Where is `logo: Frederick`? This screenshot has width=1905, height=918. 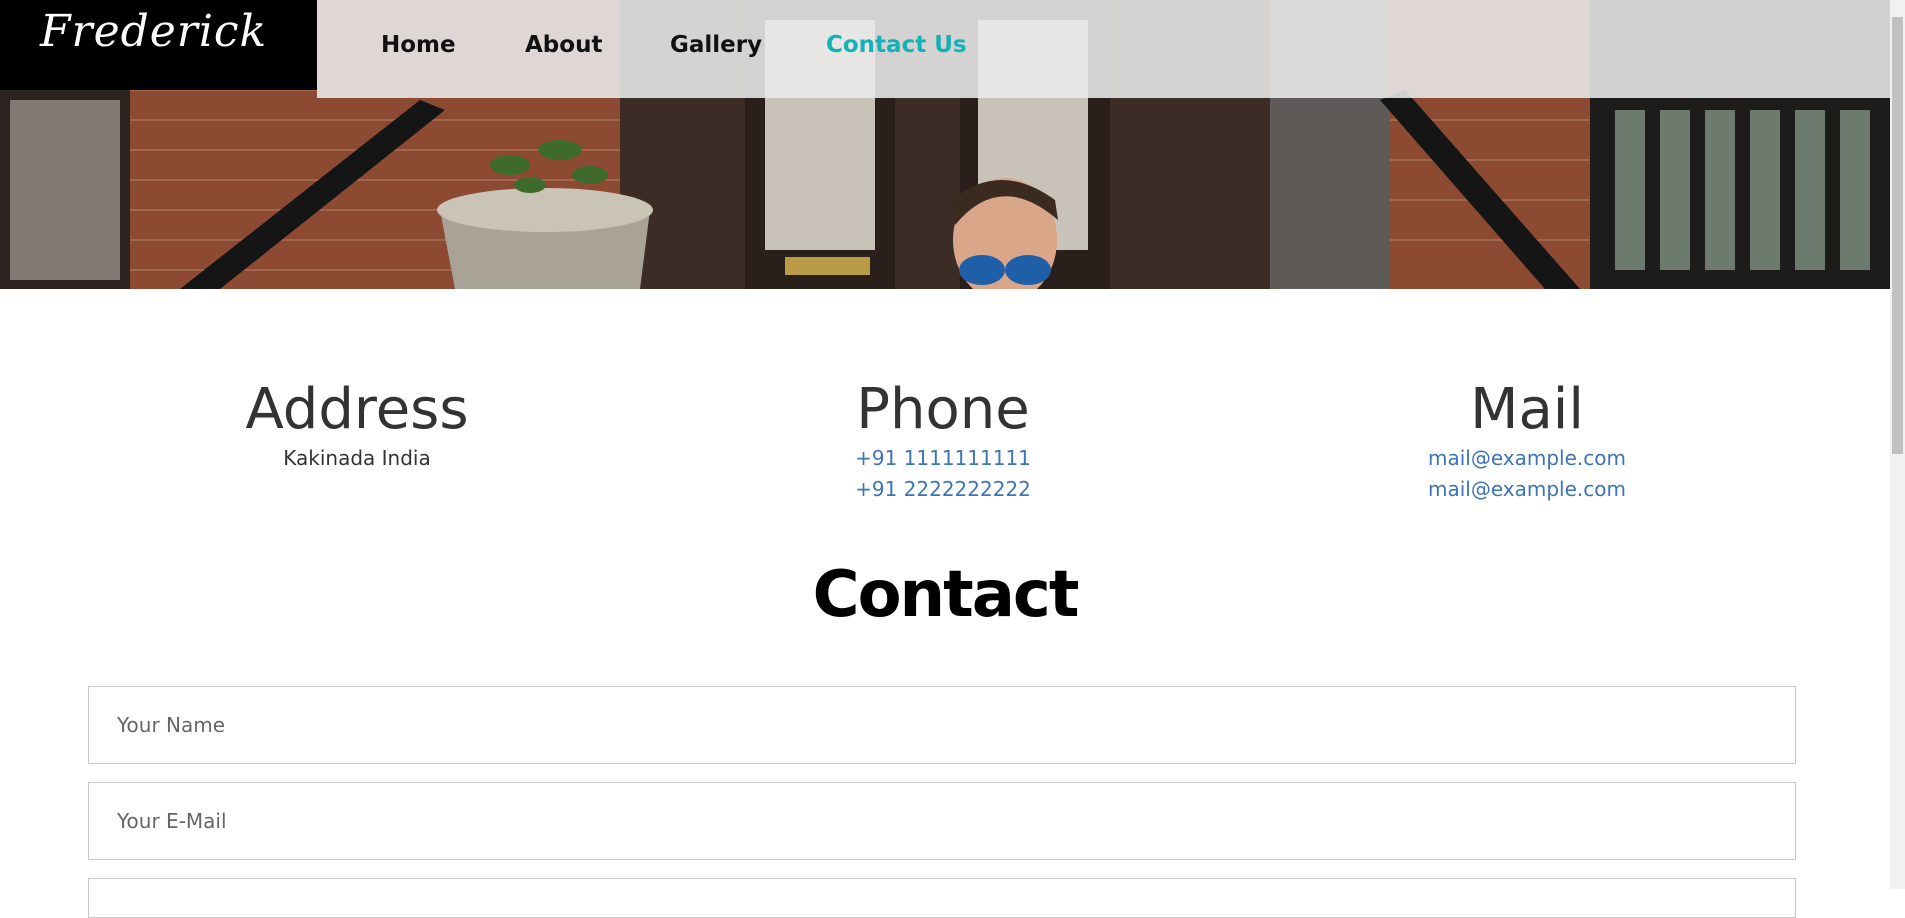 logo: Frederick is located at coordinates (158, 45).